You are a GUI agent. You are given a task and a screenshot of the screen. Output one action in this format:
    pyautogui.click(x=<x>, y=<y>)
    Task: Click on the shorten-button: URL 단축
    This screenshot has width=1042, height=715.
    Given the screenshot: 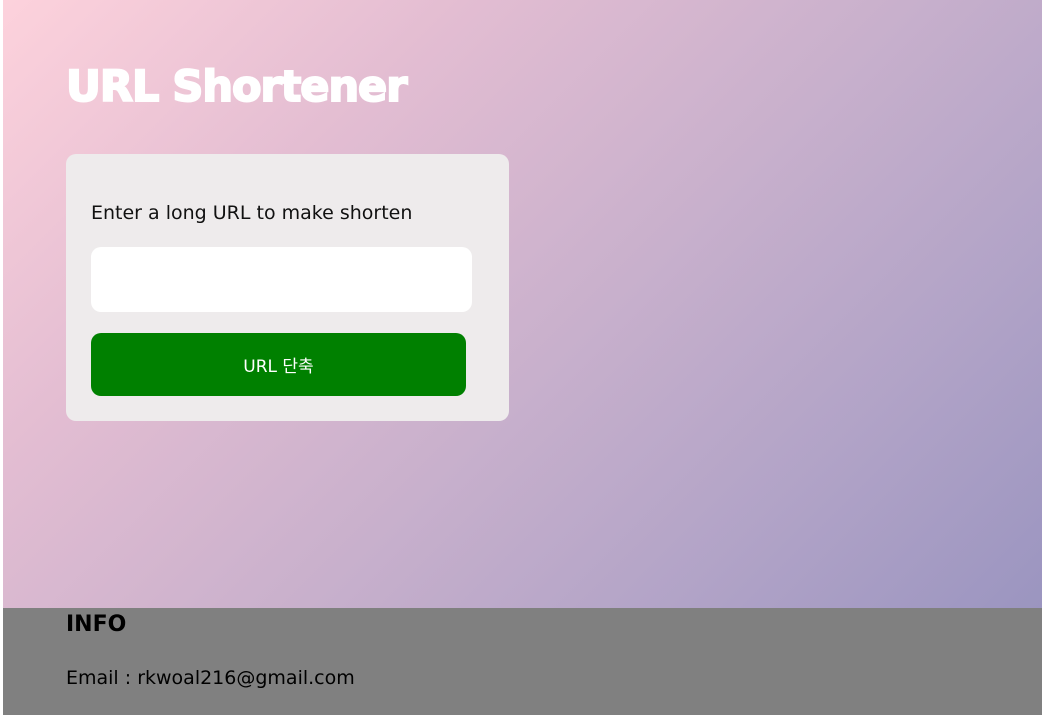 What is the action you would take?
    pyautogui.click(x=278, y=364)
    